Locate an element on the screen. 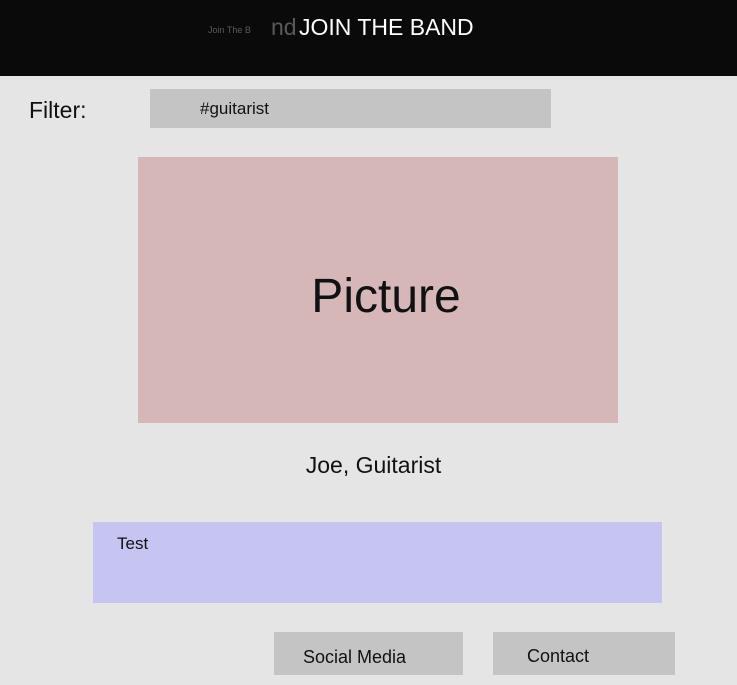 The image size is (737, 685). contact-button-label: Contact is located at coordinates (558, 656).